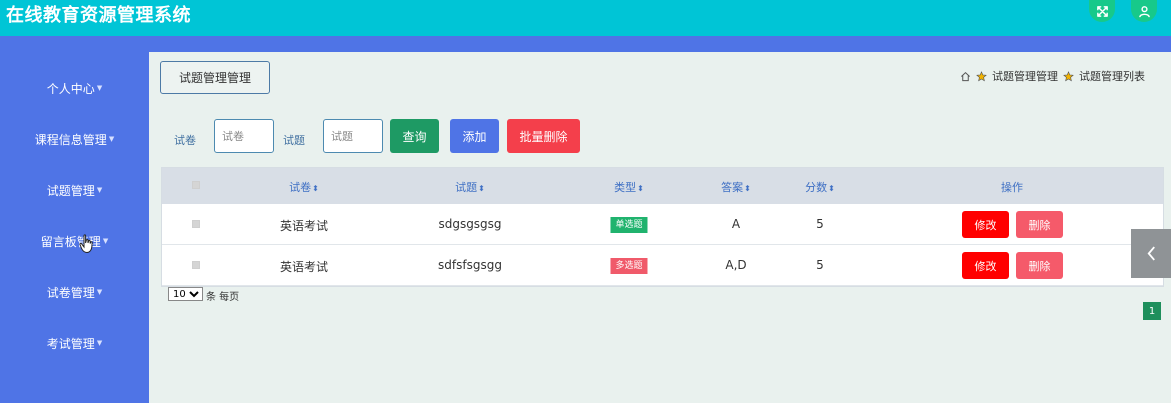 The image size is (1171, 403). Describe the element at coordinates (470, 224) in the screenshot. I see `cell-question: sdgsgsgsg` at that location.